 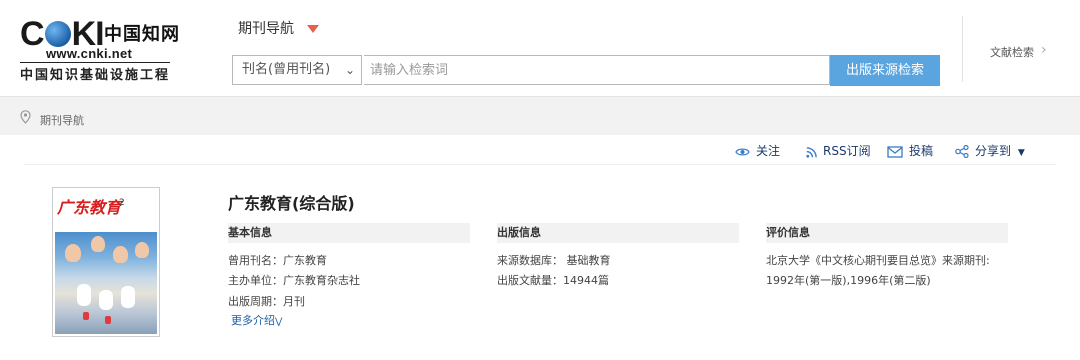 I want to click on evaluation-line-2: 1992年(第一版),1996年(第二版), so click(x=848, y=280).